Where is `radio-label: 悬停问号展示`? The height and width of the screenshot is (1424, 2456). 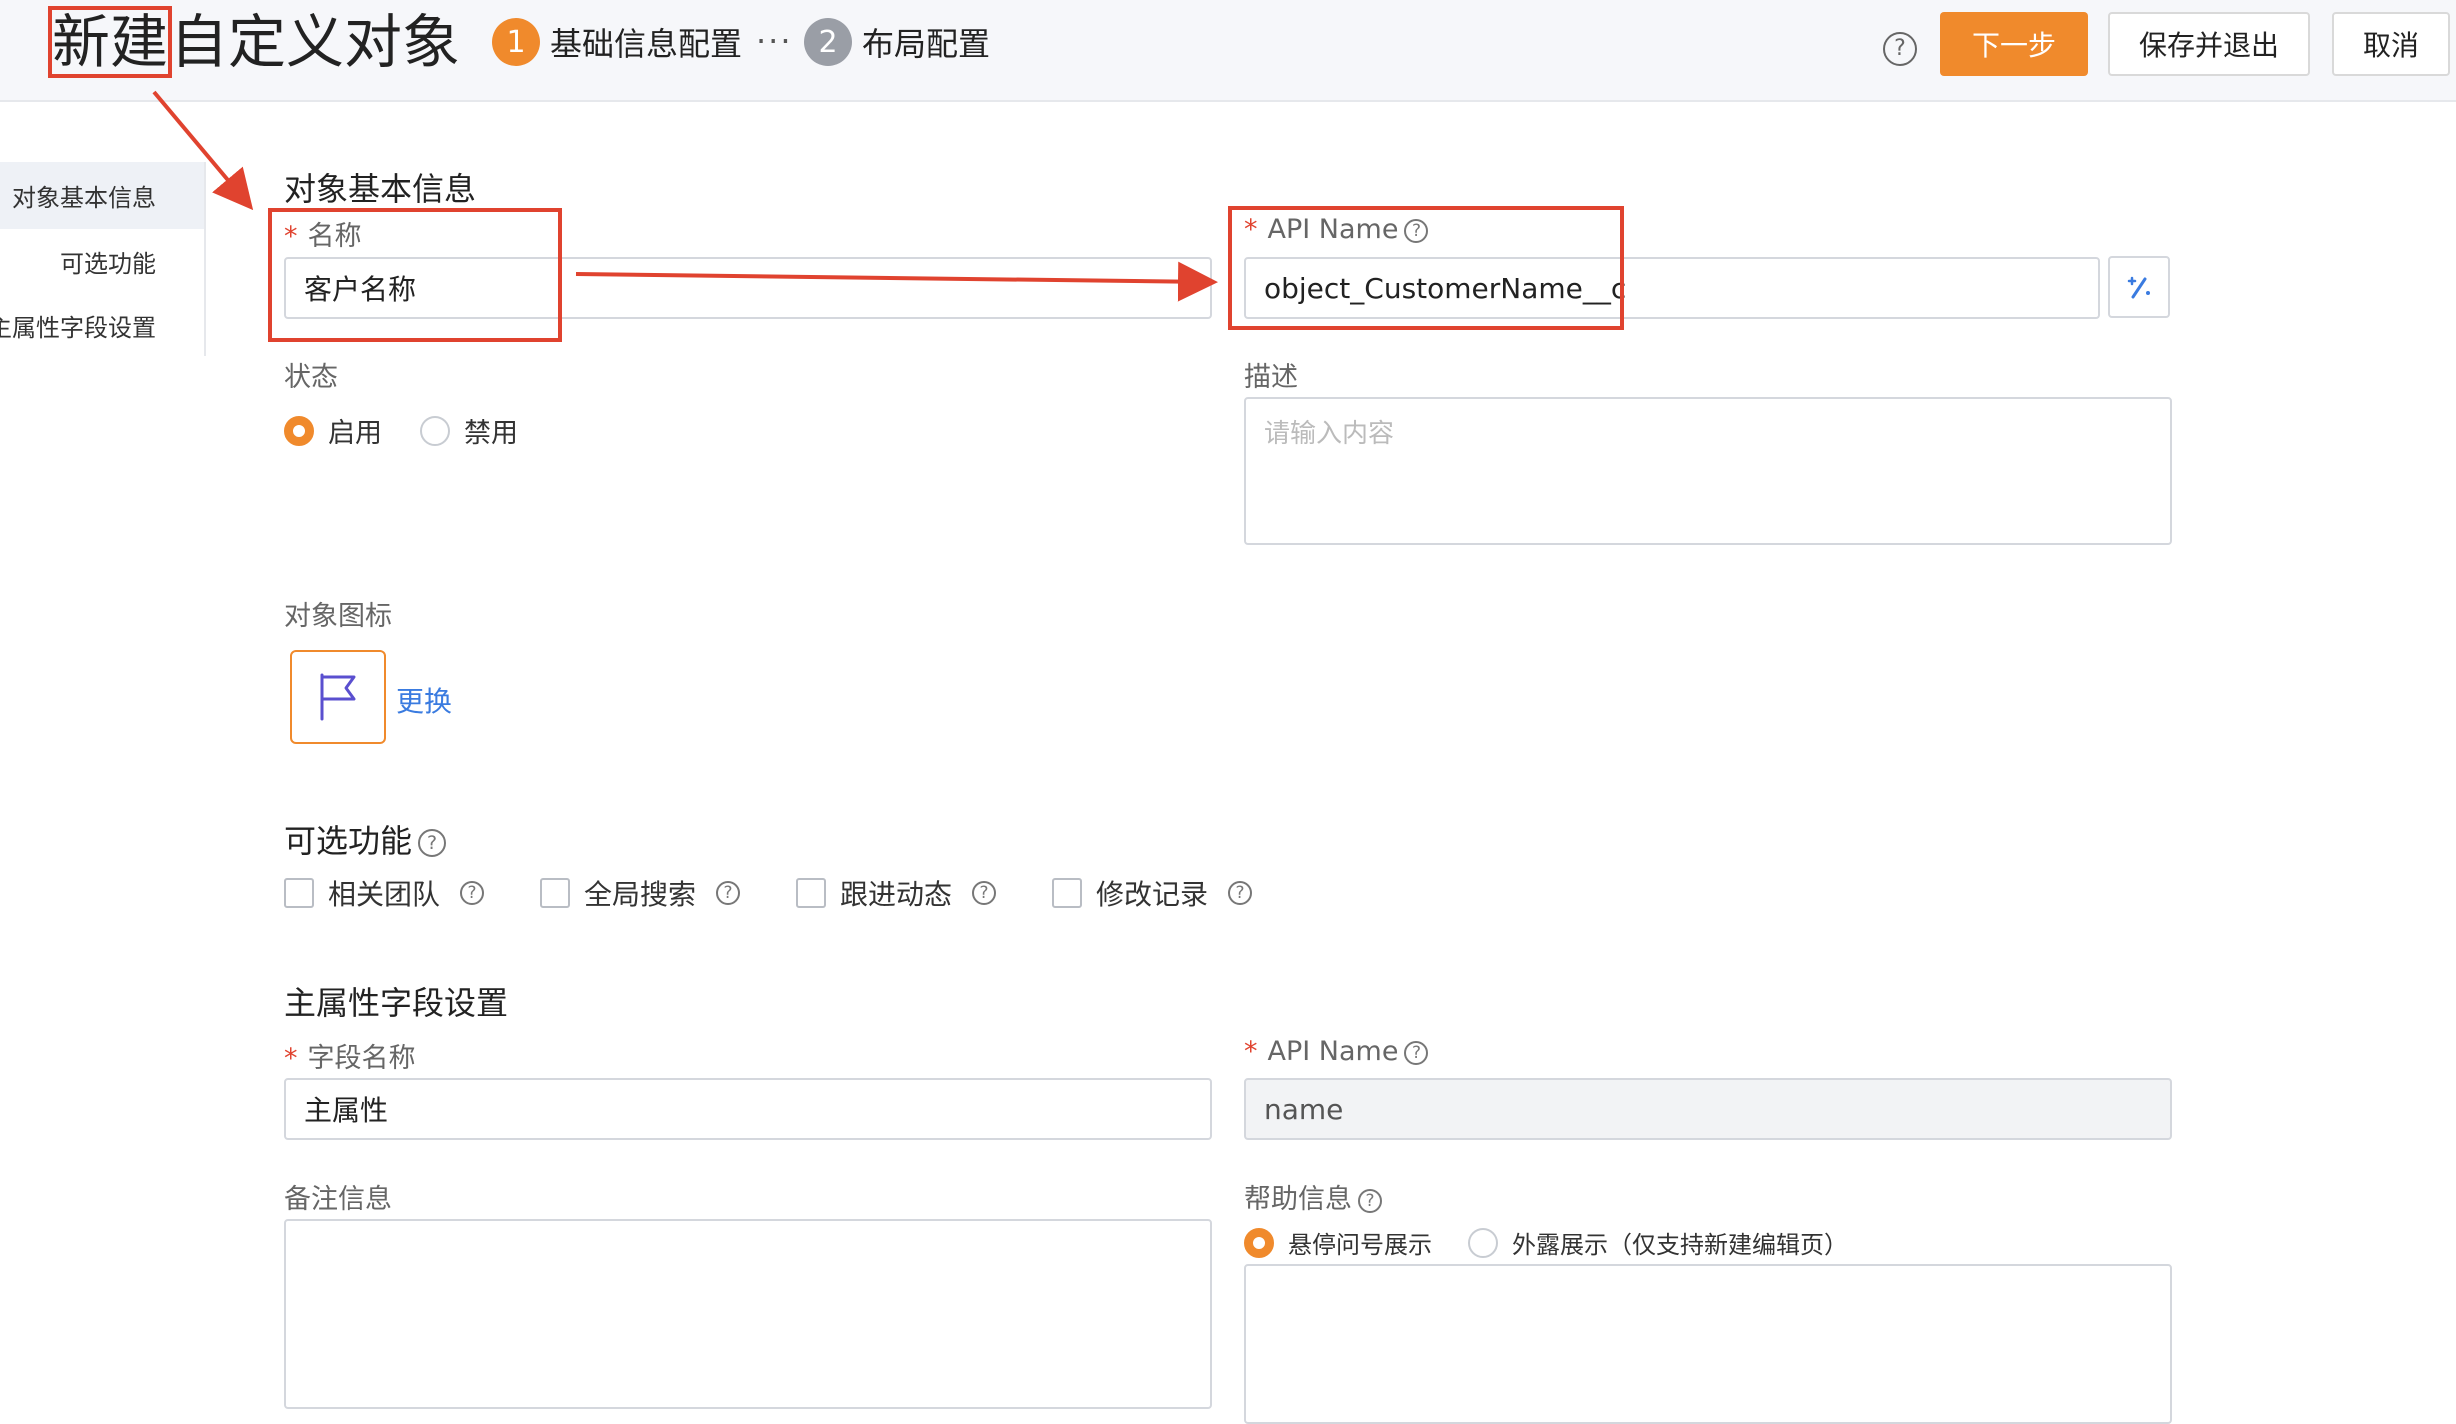 radio-label: 悬停问号展示 is located at coordinates (1360, 1245).